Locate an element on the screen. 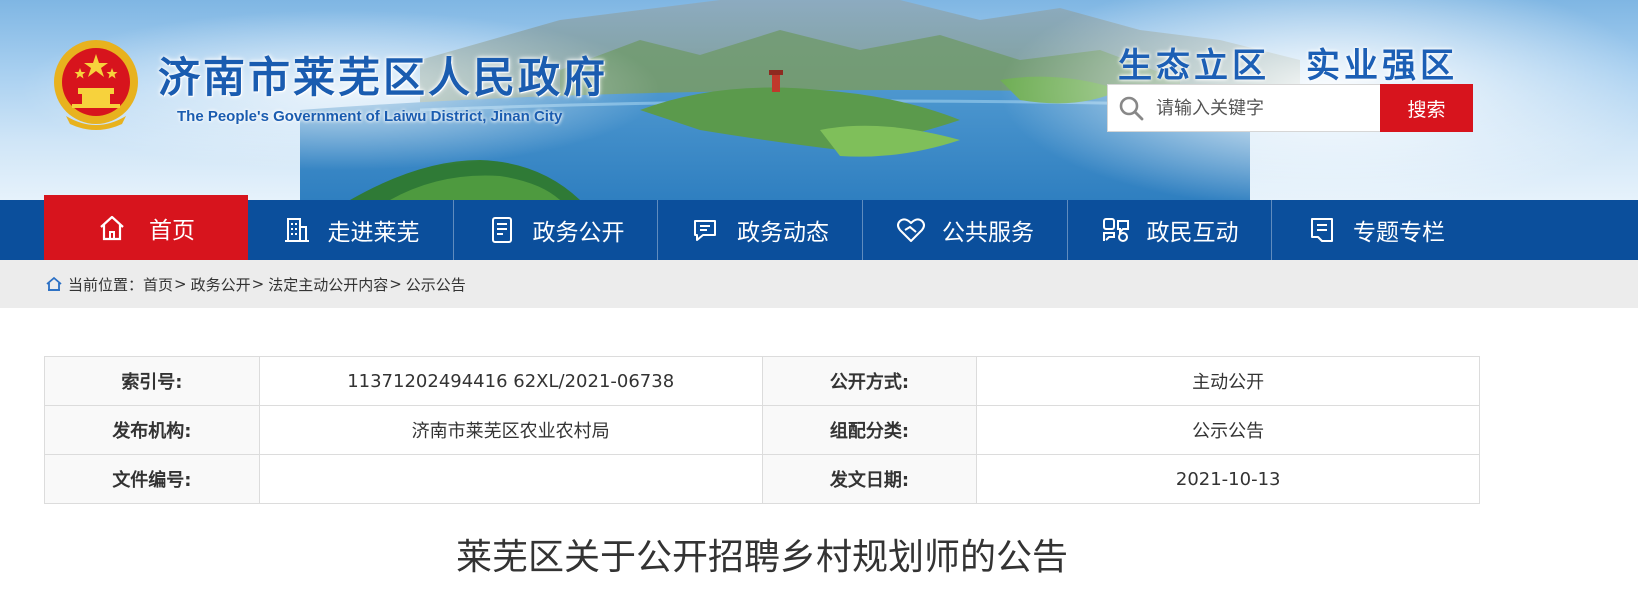 This screenshot has width=1638, height=606. nav-item-special-column: 专题专栏 is located at coordinates (1376, 230).